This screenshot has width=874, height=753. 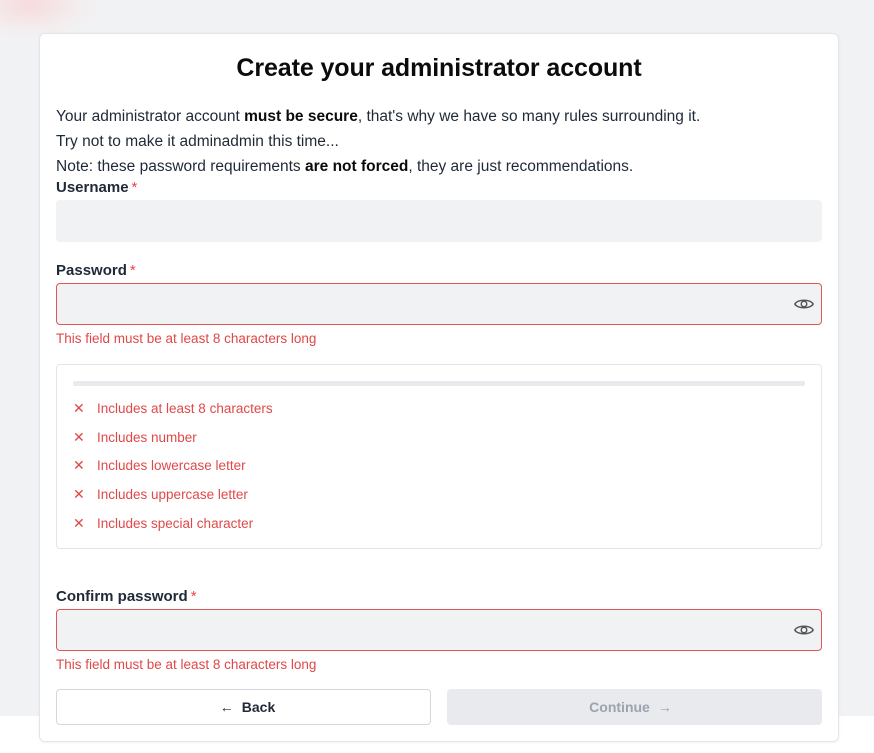 I want to click on username-label: Username *, so click(x=97, y=187).